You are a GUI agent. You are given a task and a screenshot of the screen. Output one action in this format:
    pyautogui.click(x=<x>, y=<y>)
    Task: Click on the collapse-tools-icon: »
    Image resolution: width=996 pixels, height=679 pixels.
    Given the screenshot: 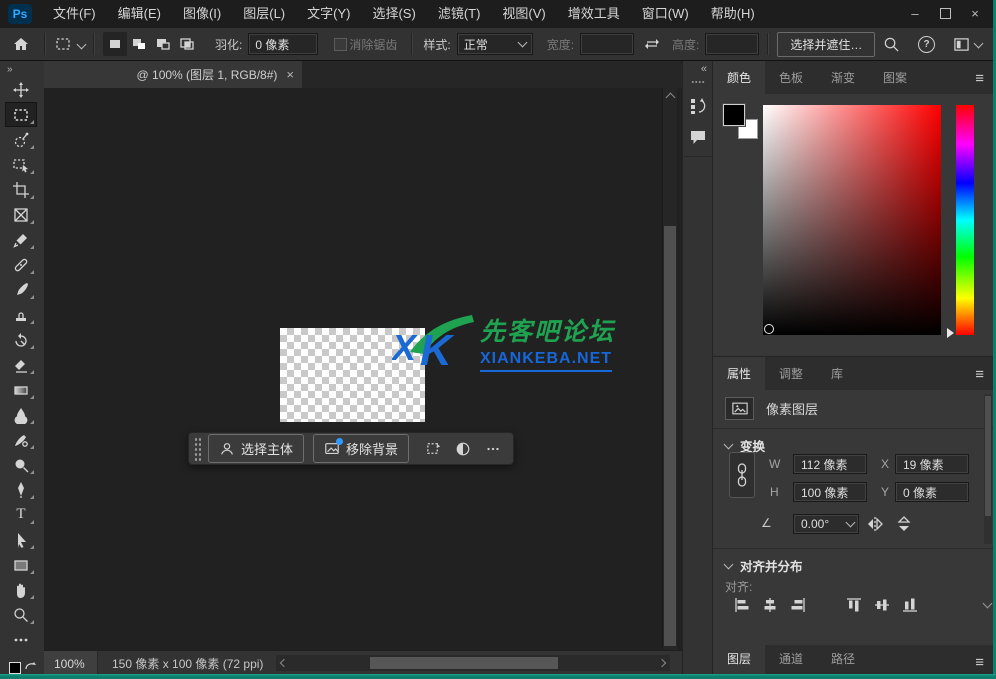 What is the action you would take?
    pyautogui.click(x=22, y=69)
    